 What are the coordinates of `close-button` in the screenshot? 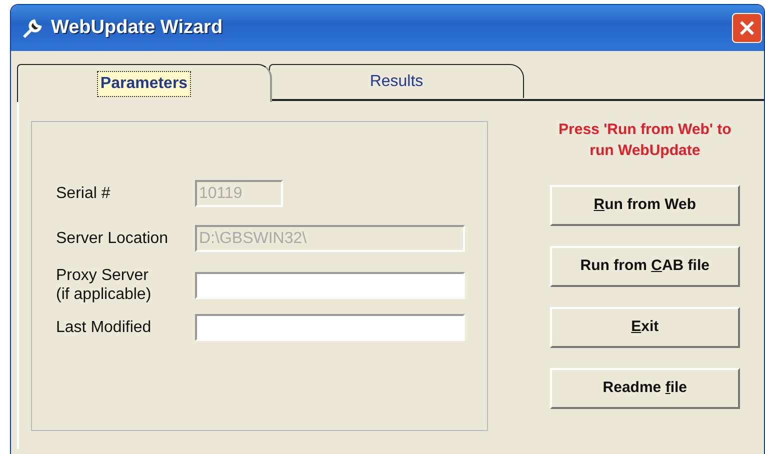 It's located at (747, 28).